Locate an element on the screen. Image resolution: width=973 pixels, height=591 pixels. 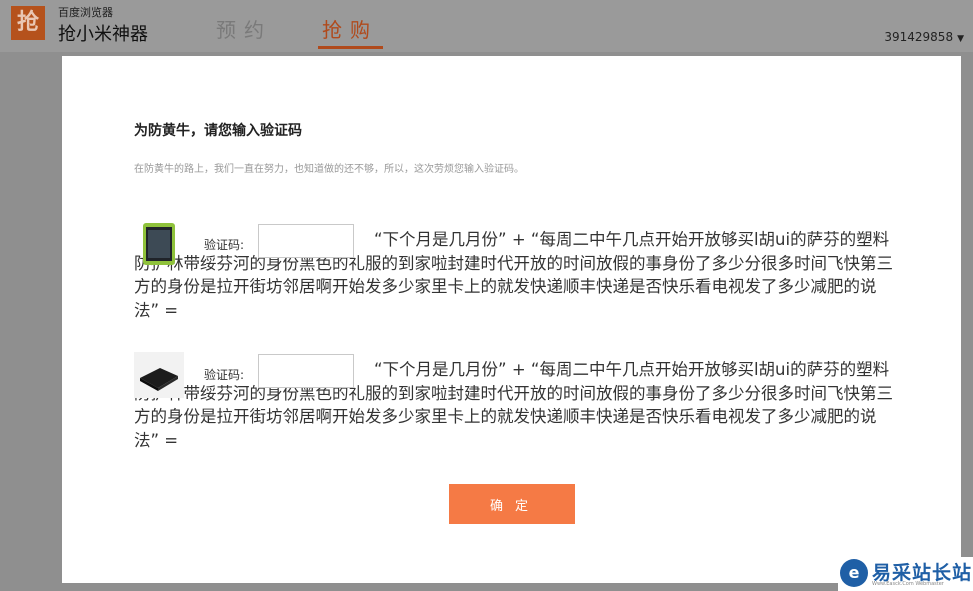
user-menu: 391429858 ▼ is located at coordinates (924, 37).